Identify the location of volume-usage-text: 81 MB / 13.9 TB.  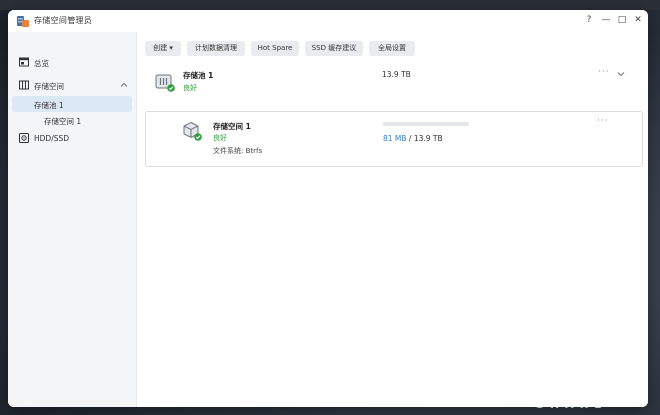
(413, 138).